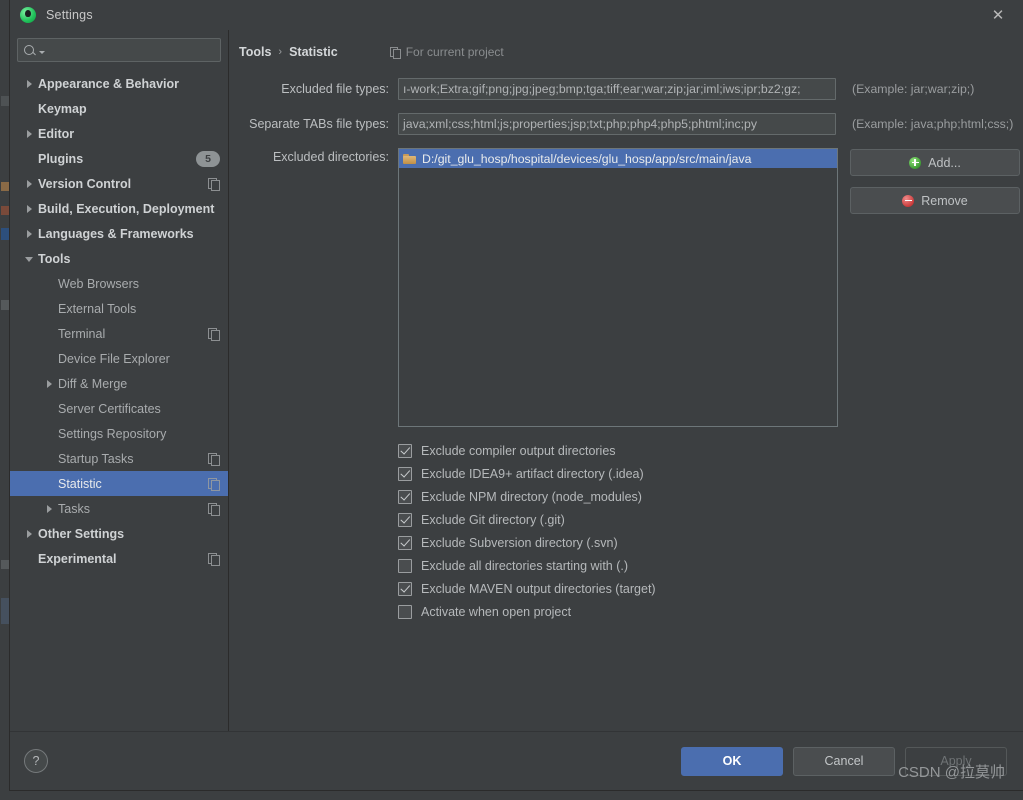  I want to click on sidebar-item-startup-tasks: Startup Tasks, so click(119, 458).